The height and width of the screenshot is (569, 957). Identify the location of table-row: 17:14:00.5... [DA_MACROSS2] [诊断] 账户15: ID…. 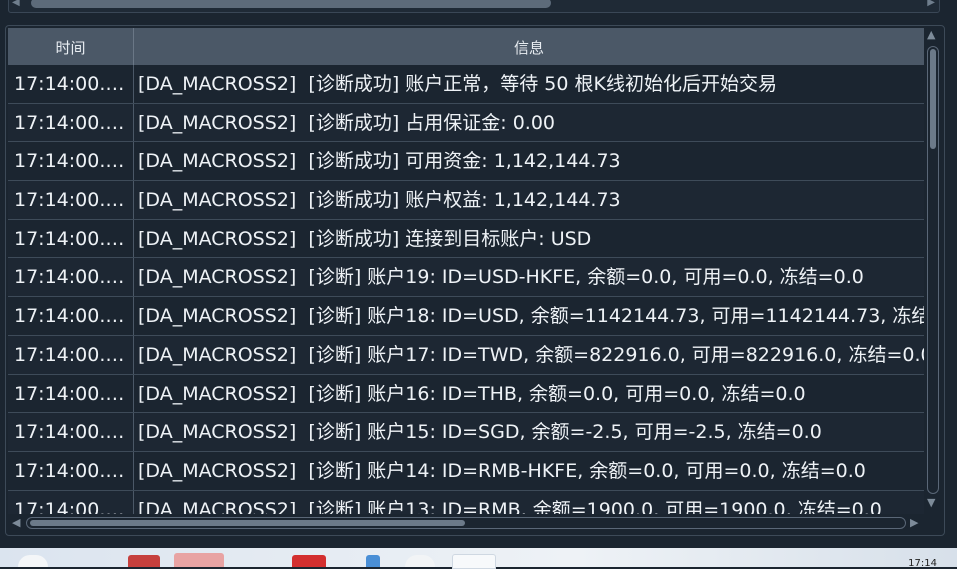
(466, 432).